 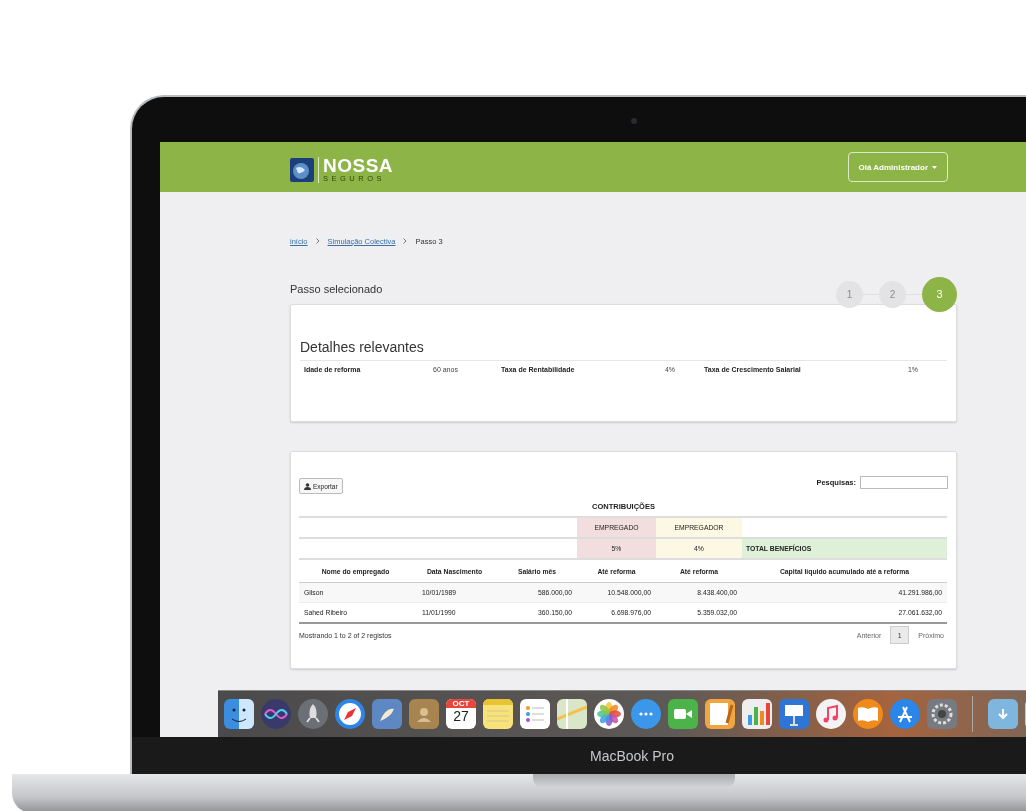 What do you see at coordinates (942, 714) in the screenshot?
I see `gear-icon` at bounding box center [942, 714].